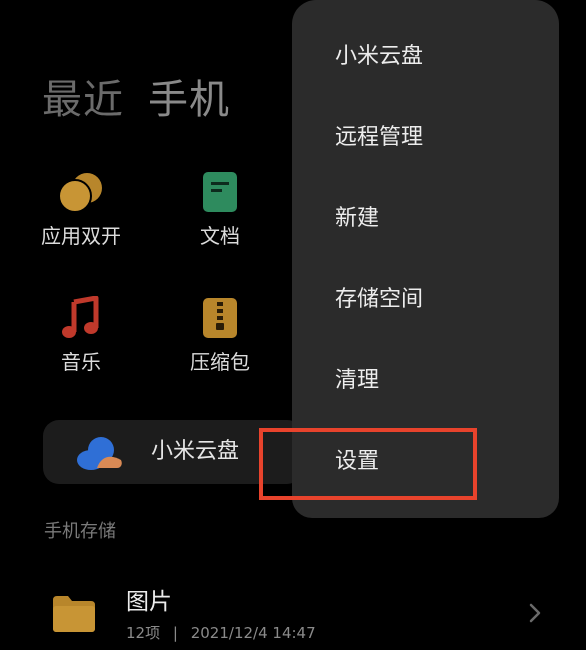  Describe the element at coordinates (357, 218) in the screenshot. I see `menu-item-label: 新建` at that location.